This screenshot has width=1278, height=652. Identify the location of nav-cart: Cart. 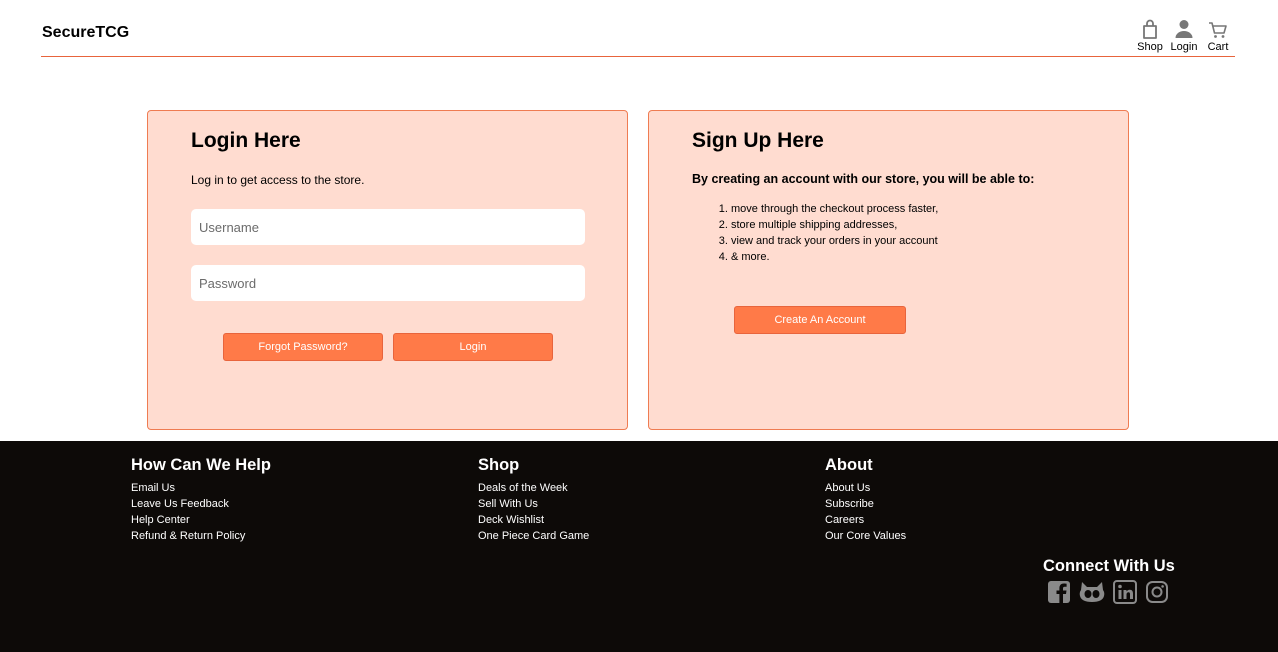
(1218, 35).